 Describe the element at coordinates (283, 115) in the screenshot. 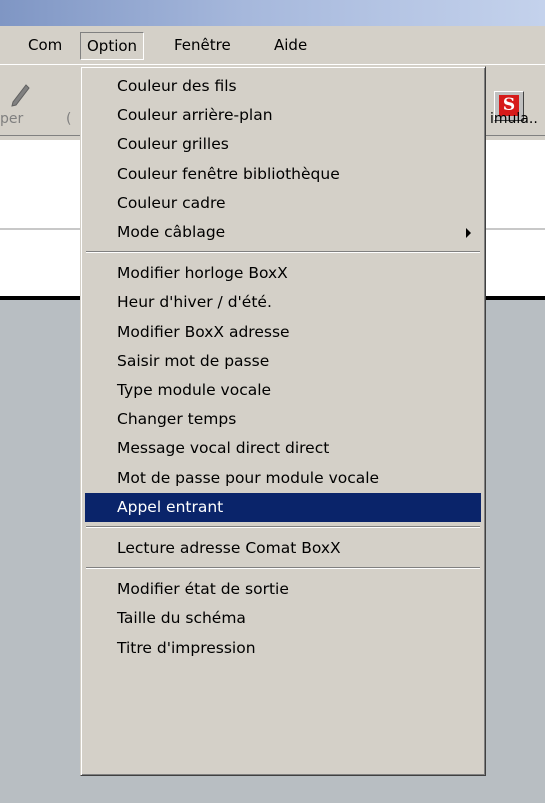

I see `menu-item-couleur-arriere-plan: Couleur arrière-plan` at that location.